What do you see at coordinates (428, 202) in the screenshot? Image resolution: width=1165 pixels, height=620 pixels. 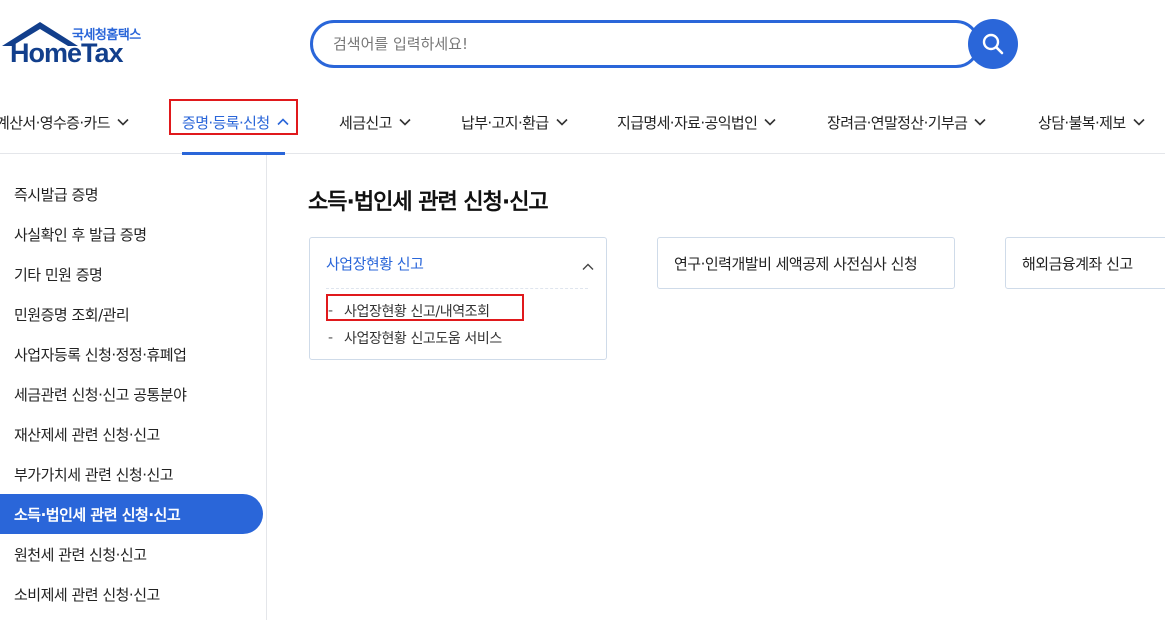 I see `page-title: 소득·법인세 관련 신청·신고` at bounding box center [428, 202].